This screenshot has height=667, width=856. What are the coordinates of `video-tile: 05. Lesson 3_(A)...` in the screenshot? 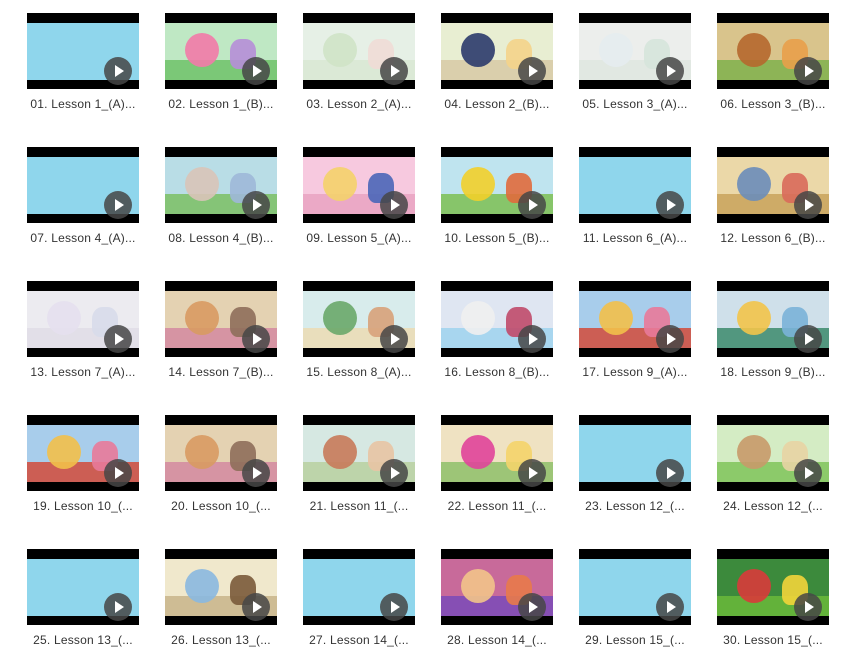 It's located at (635, 62).